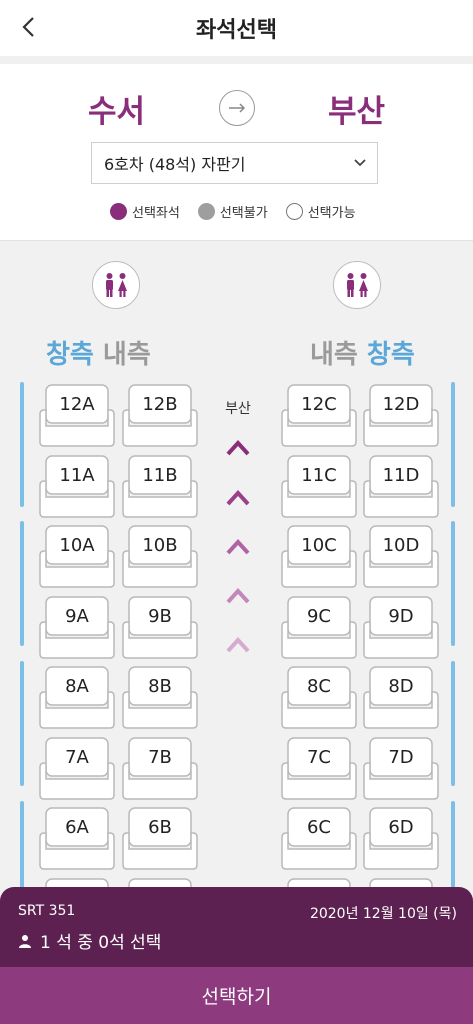 This screenshot has width=473, height=1024. What do you see at coordinates (160, 686) in the screenshot?
I see `seat-label: 8B` at bounding box center [160, 686].